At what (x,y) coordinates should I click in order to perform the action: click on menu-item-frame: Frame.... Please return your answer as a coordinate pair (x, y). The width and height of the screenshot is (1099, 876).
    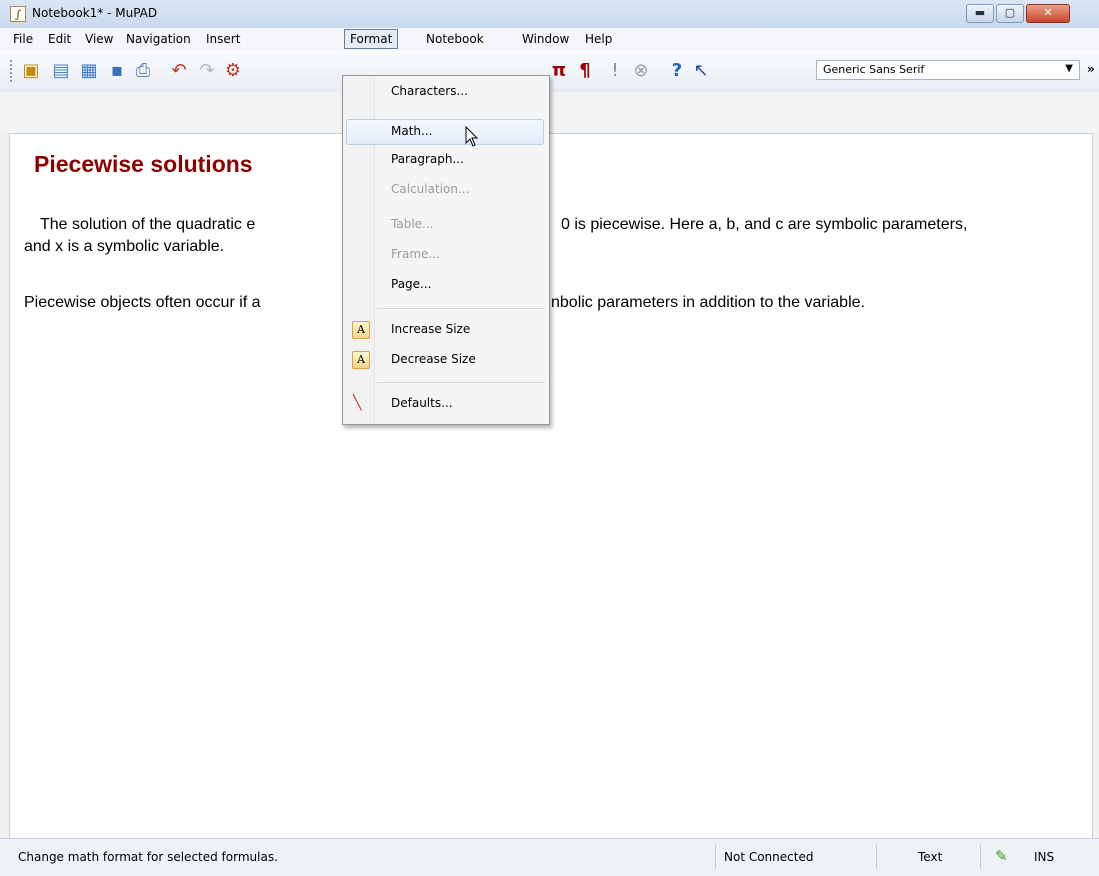
    Looking at the image, I should click on (445, 255).